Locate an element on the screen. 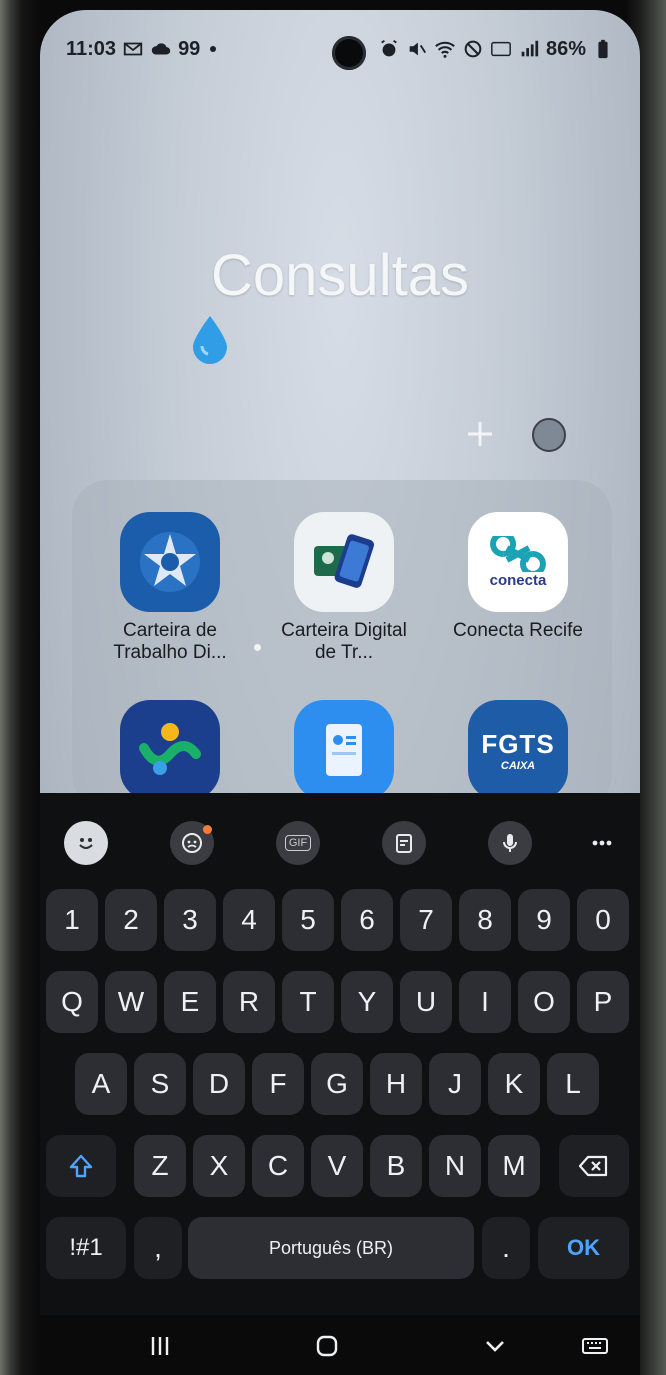 This screenshot has width=666, height=1375. key-y: Y is located at coordinates (367, 1002).